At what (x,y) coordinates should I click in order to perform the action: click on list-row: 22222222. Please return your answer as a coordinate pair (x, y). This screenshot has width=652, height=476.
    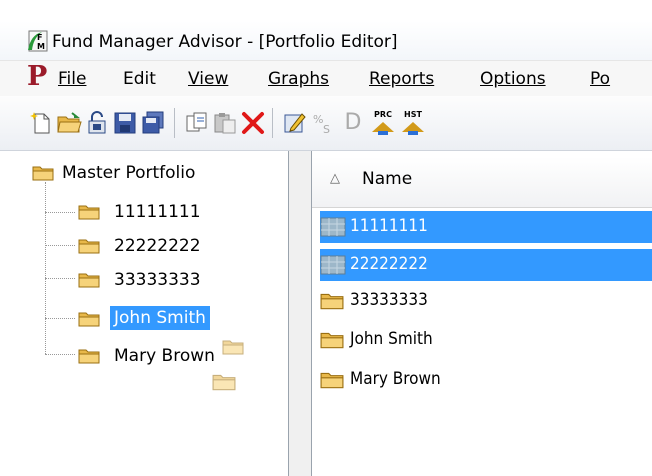
    Looking at the image, I should click on (486, 265).